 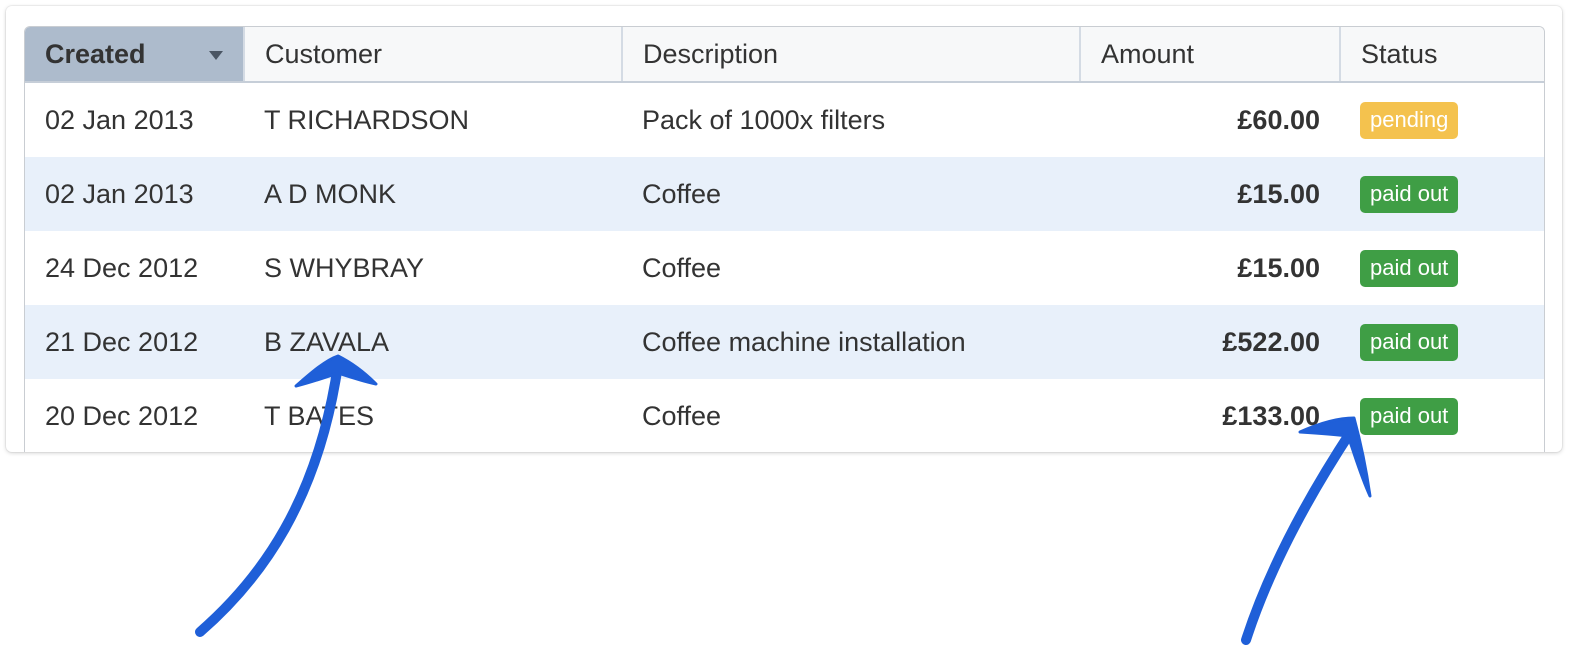 What do you see at coordinates (850, 55) in the screenshot?
I see `column-header-description: Description` at bounding box center [850, 55].